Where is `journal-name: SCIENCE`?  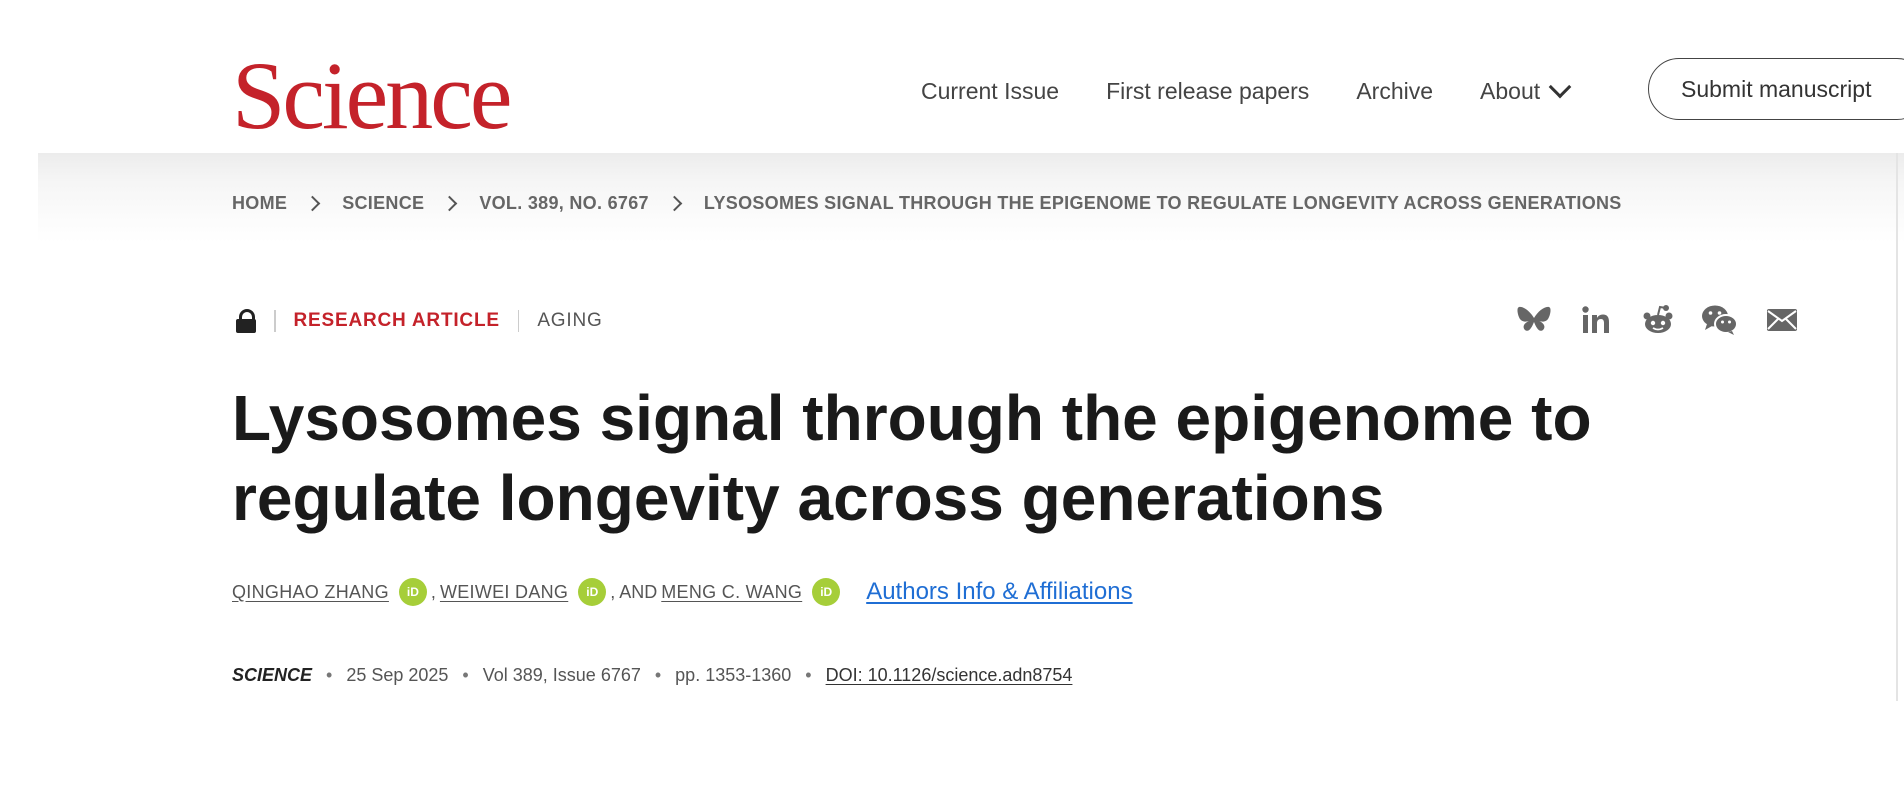 journal-name: SCIENCE is located at coordinates (272, 674).